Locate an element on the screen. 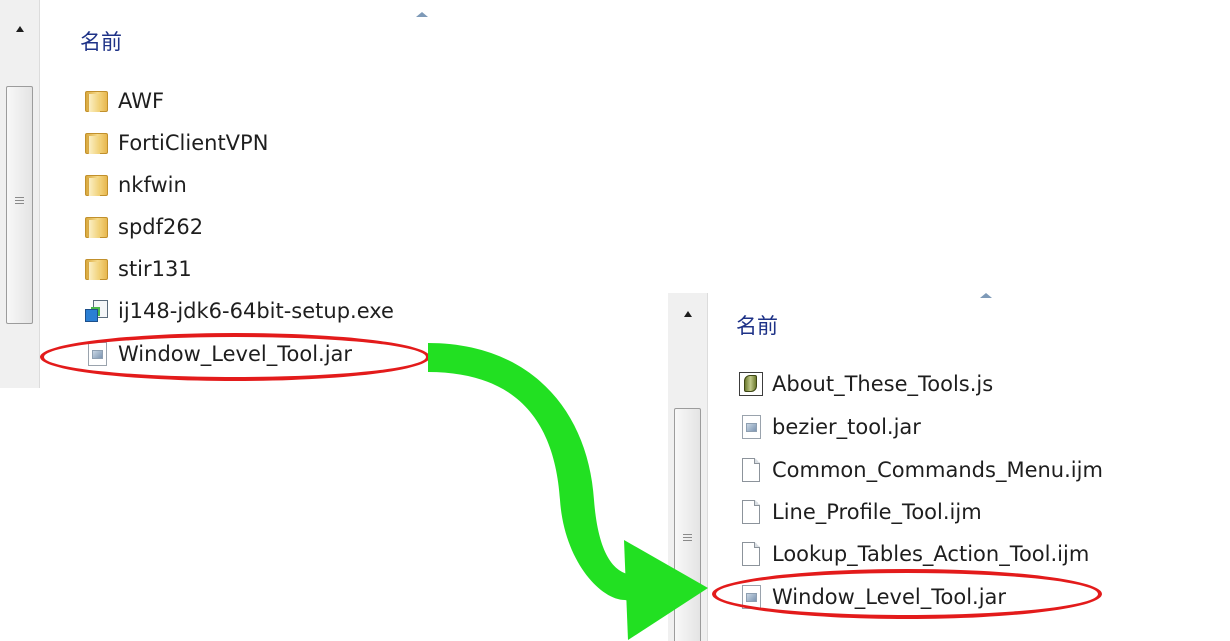 The image size is (1230, 641). file-name: bezier_tool.jar is located at coordinates (846, 427).